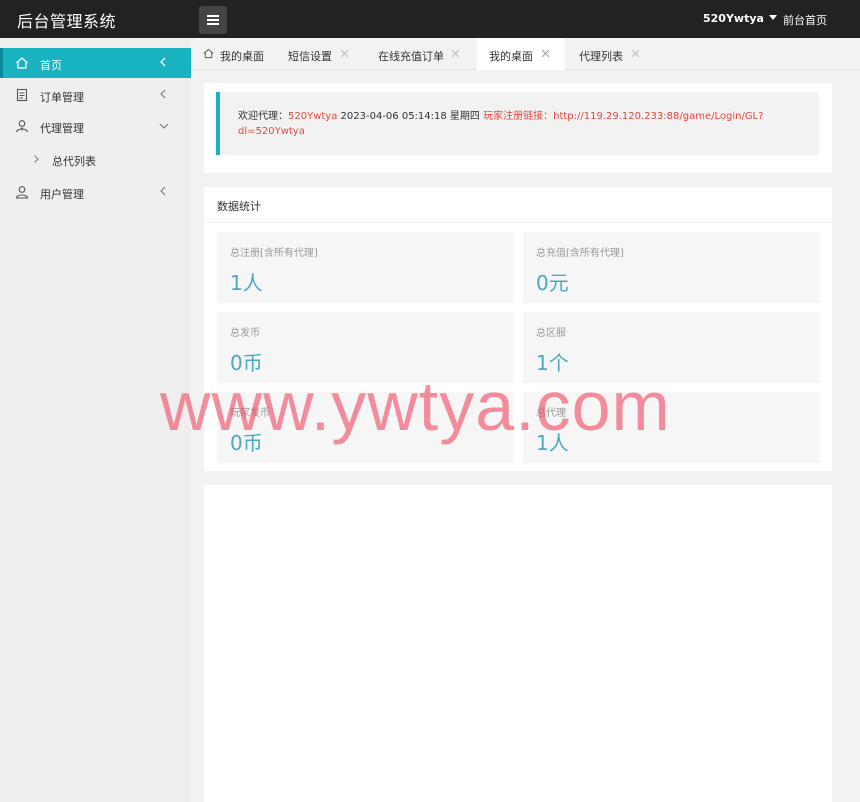 The image size is (860, 802). Describe the element at coordinates (552, 363) in the screenshot. I see `stat-value: 1个` at that location.